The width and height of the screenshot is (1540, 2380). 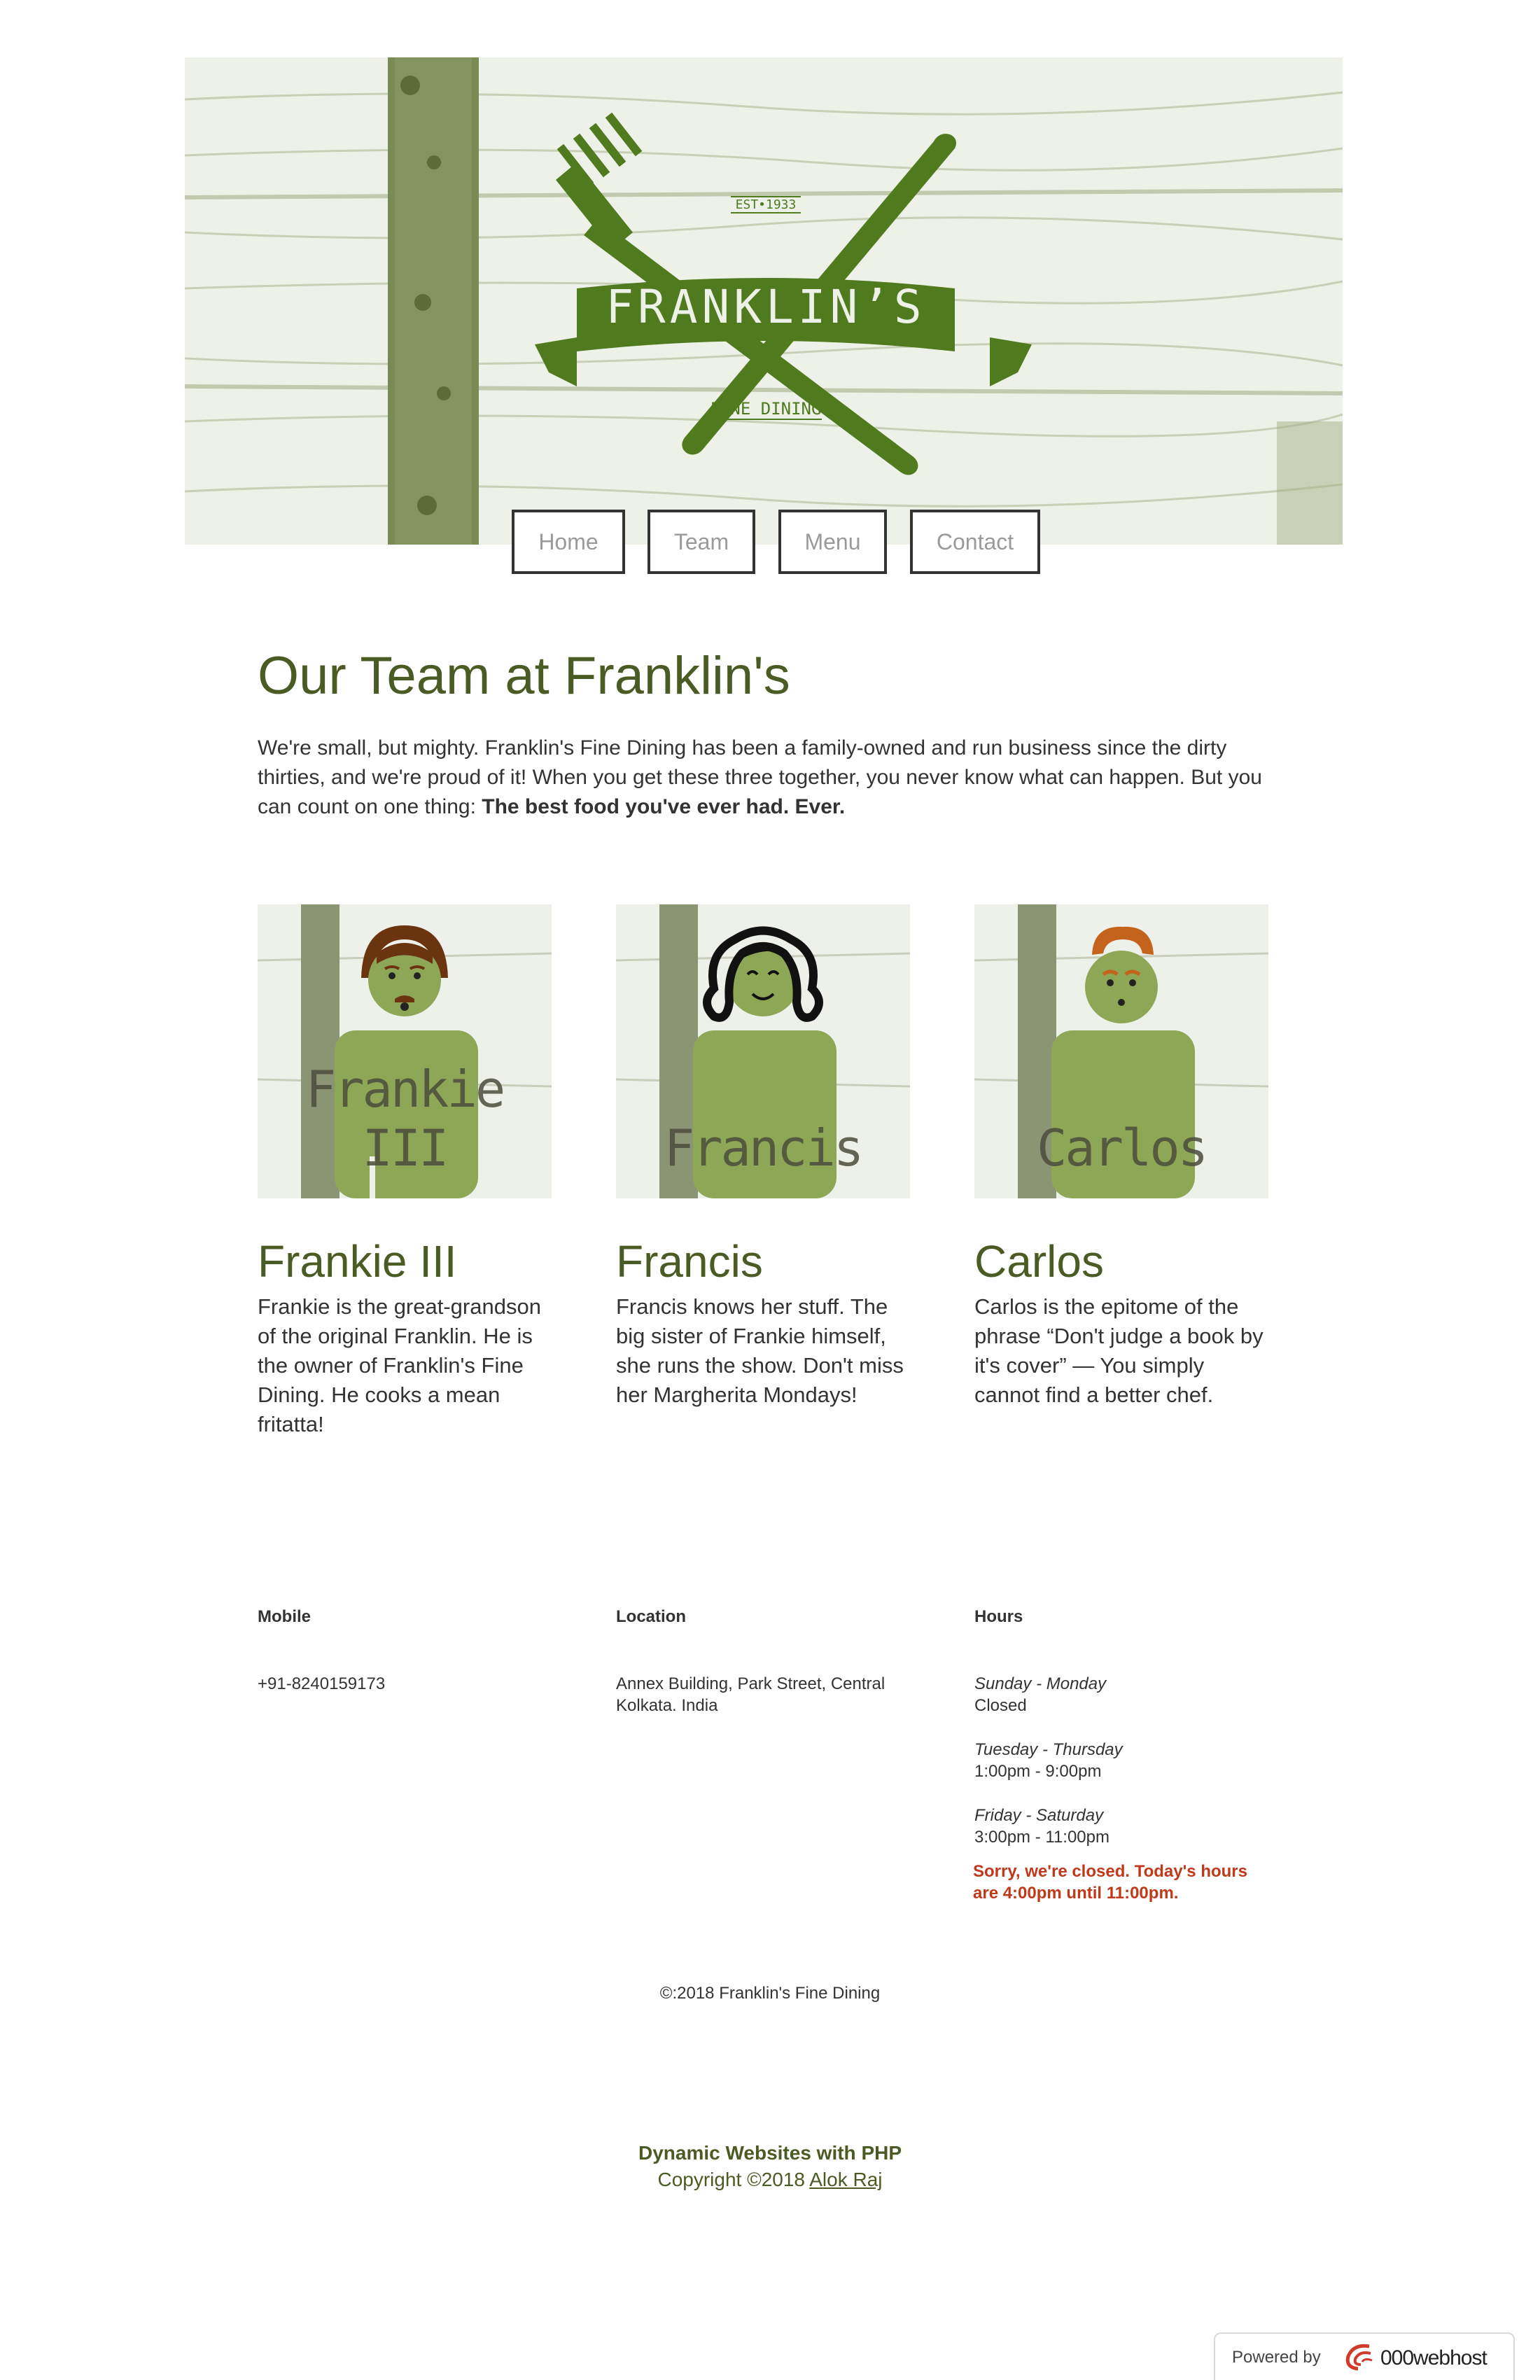 What do you see at coordinates (832, 542) in the screenshot?
I see `nav-menu: Menu` at bounding box center [832, 542].